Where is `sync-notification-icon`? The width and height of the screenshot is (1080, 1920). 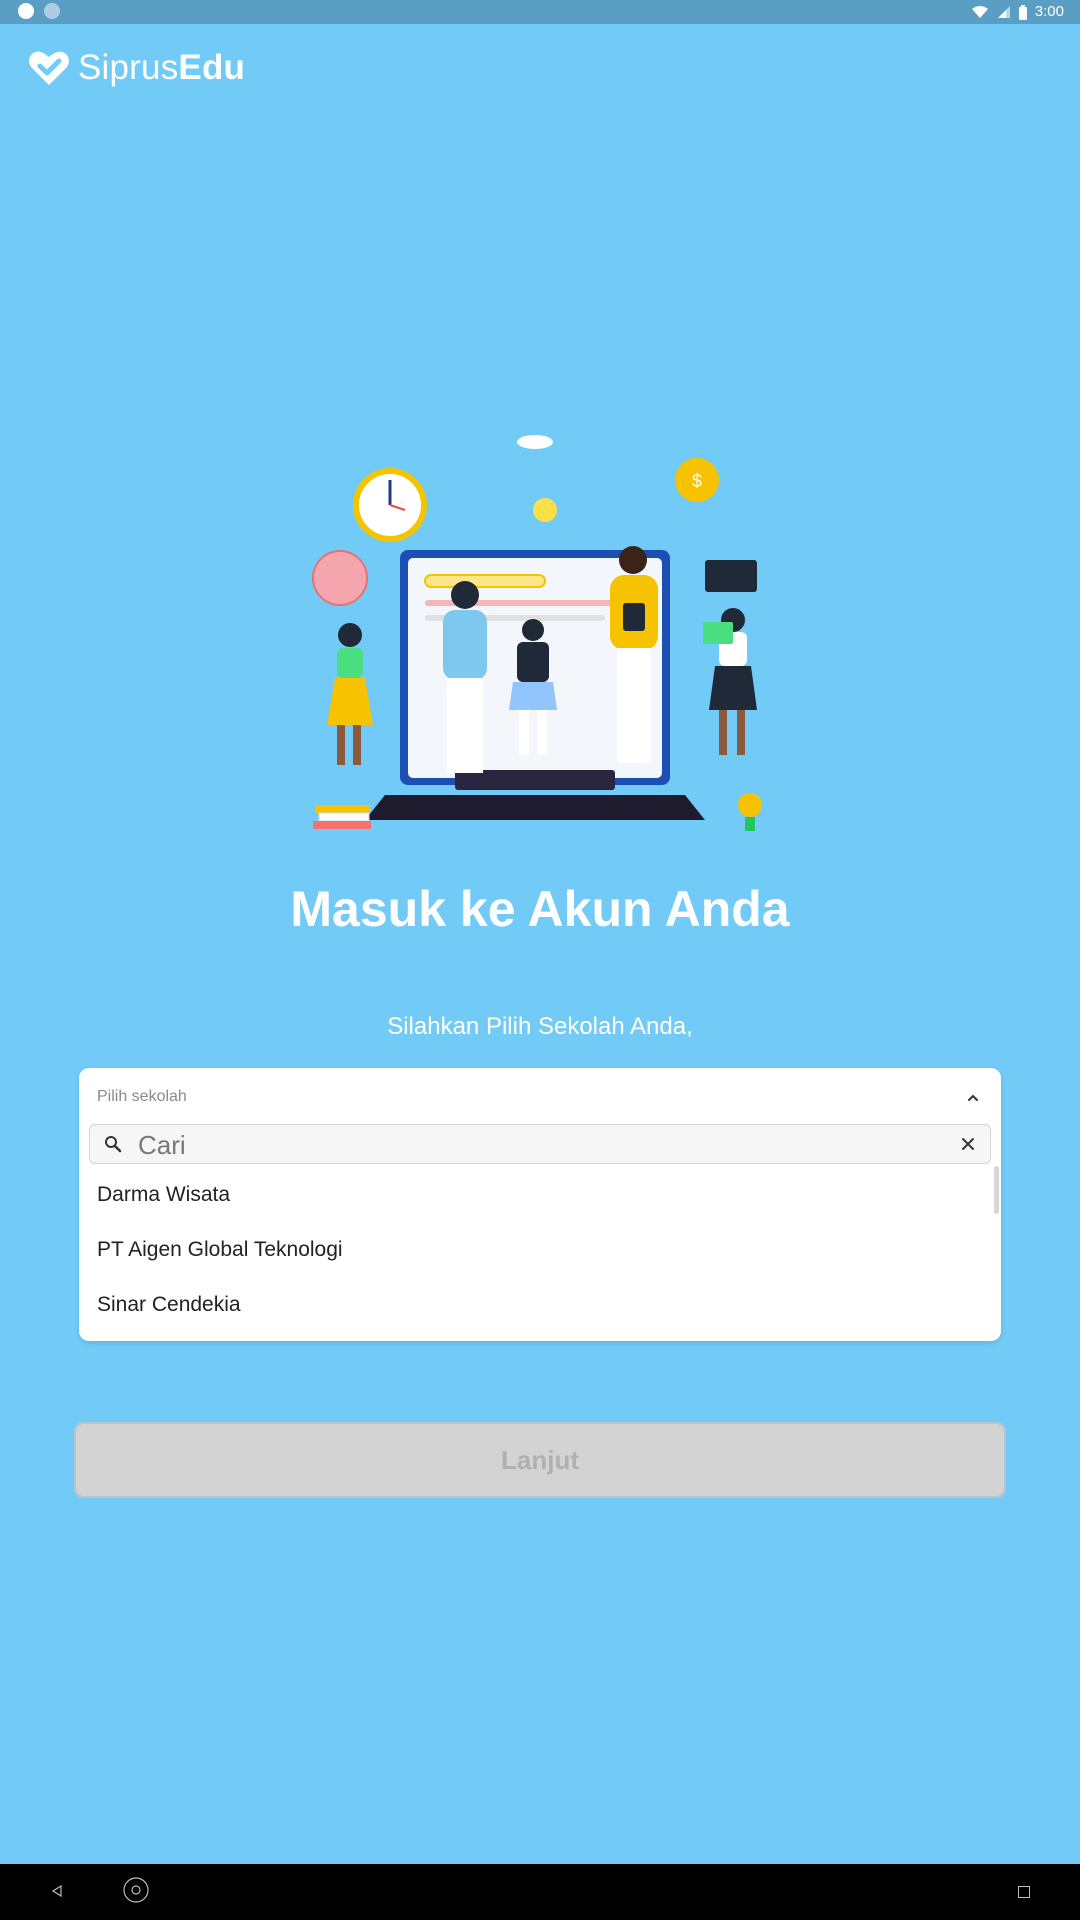 sync-notification-icon is located at coordinates (52, 11).